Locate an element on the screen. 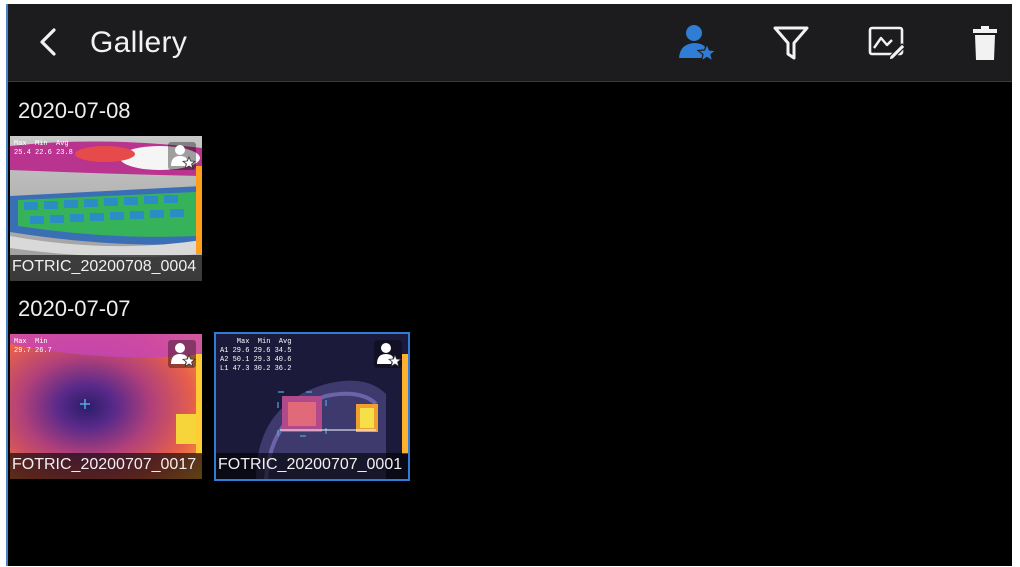 The image size is (1020, 567). edit-image-icon is located at coordinates (887, 43).